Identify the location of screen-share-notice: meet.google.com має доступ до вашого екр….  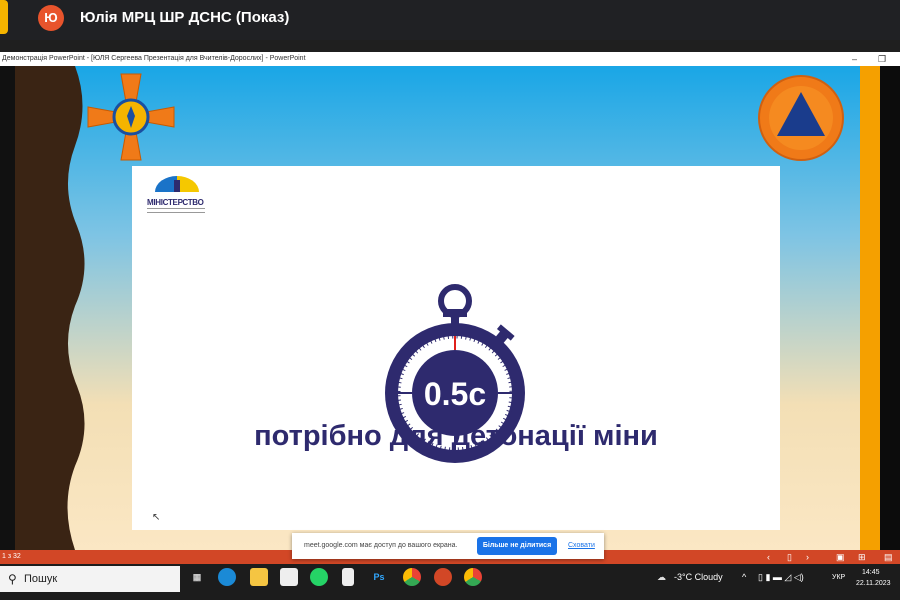
(448, 546).